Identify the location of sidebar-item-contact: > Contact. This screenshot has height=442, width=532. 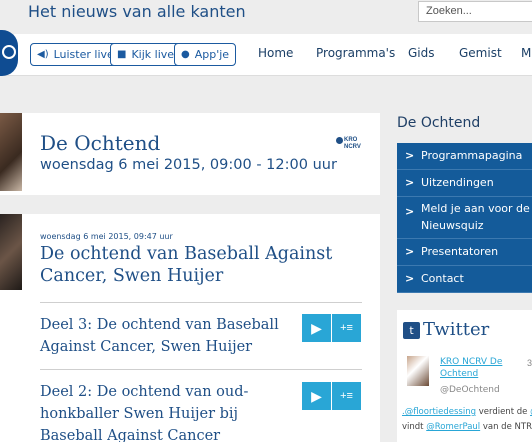
(464, 279).